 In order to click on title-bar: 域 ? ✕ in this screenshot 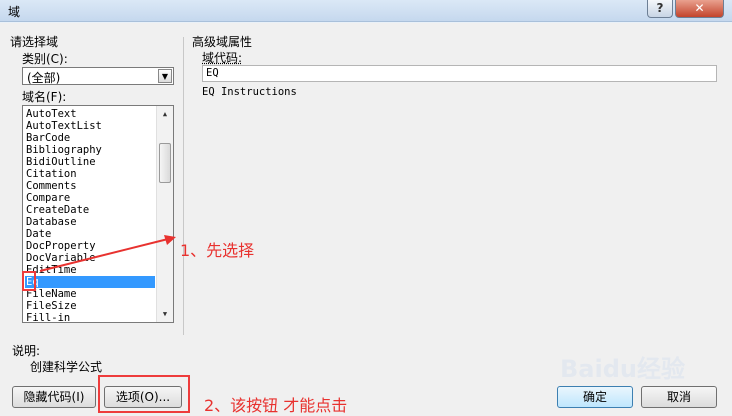, I will do `click(366, 11)`.